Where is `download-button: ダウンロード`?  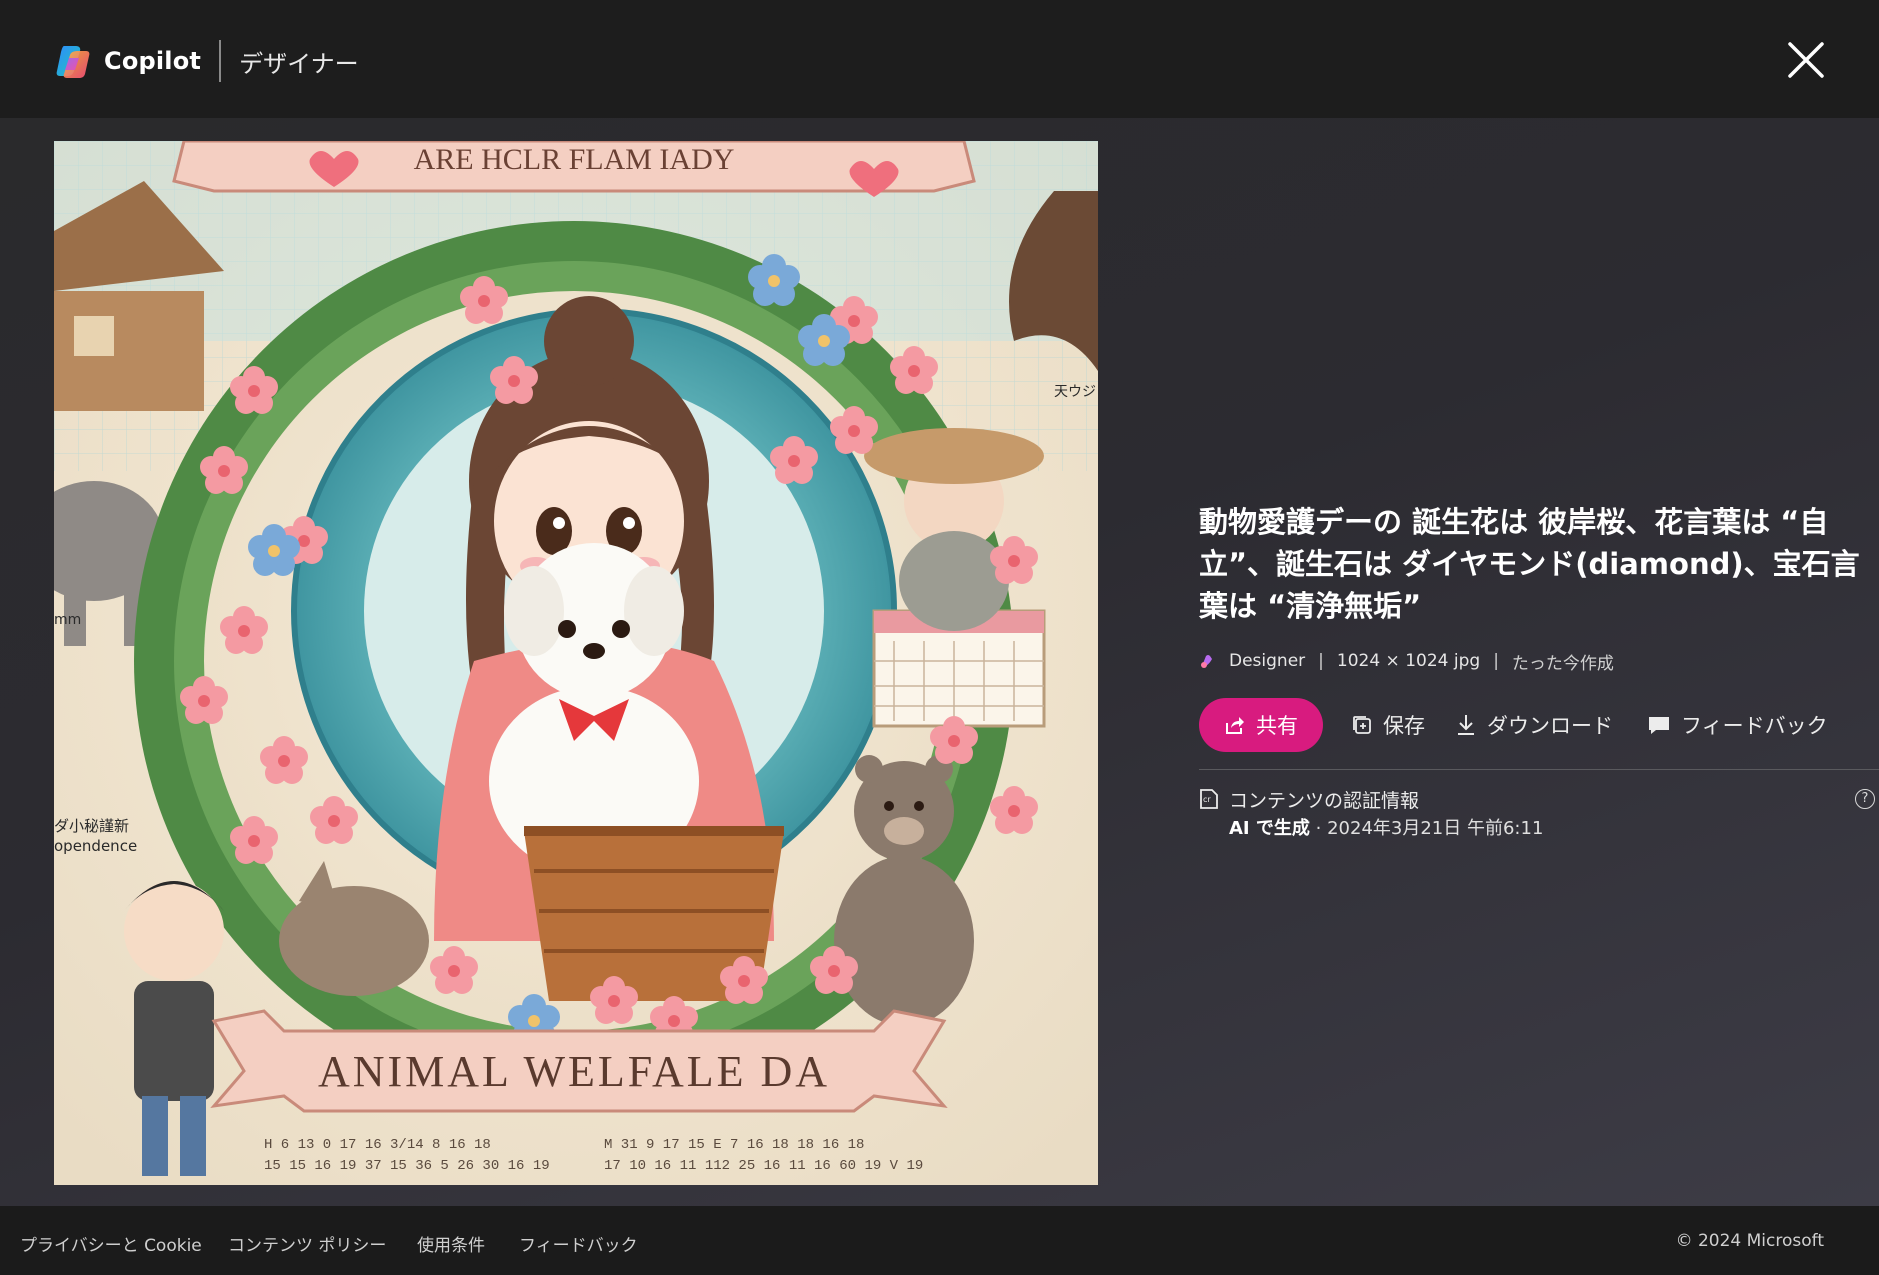 download-button: ダウンロード is located at coordinates (1534, 725).